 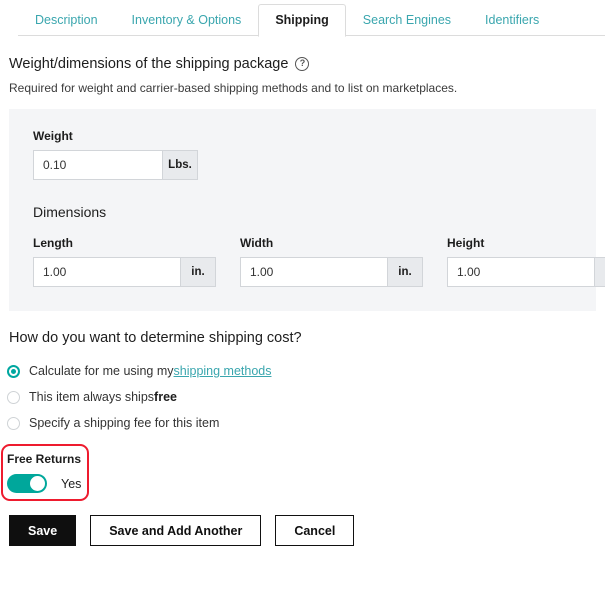 I want to click on tab-shipping: Shipping, so click(x=302, y=20).